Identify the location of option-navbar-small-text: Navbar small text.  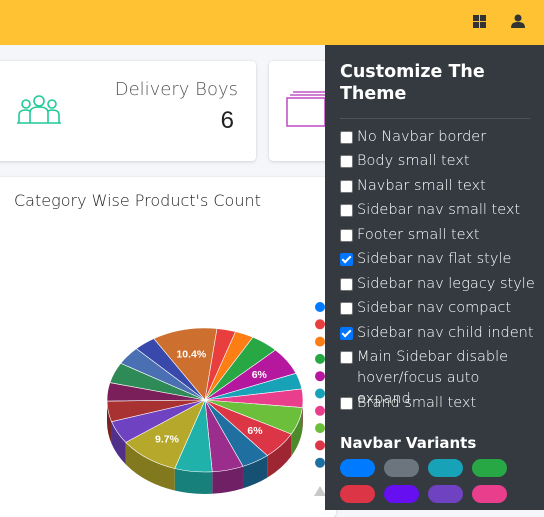
(437, 186).